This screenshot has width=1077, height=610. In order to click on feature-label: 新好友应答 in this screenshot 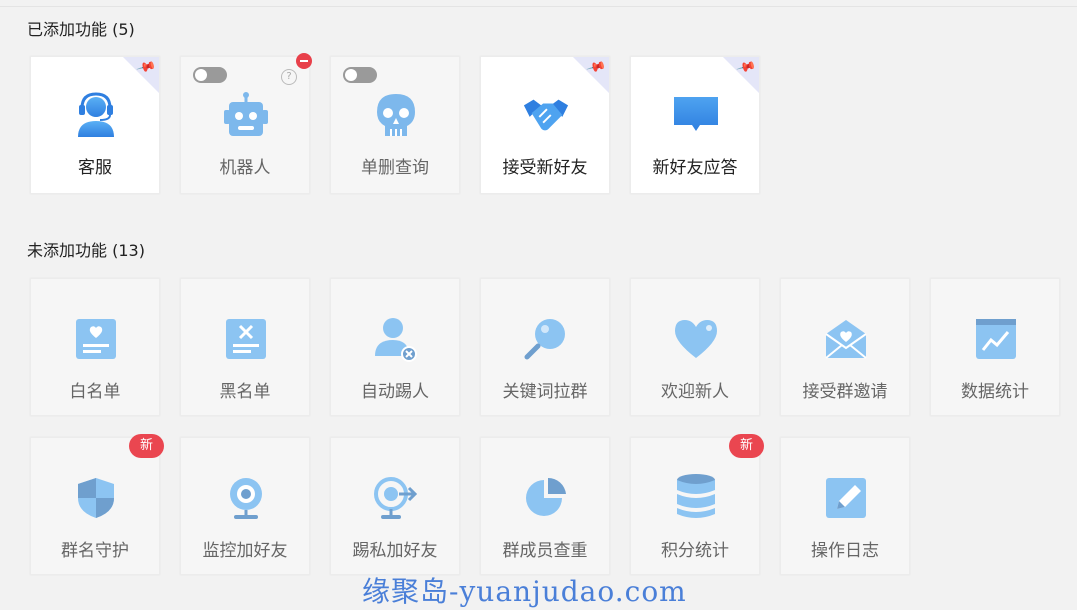, I will do `click(695, 168)`.